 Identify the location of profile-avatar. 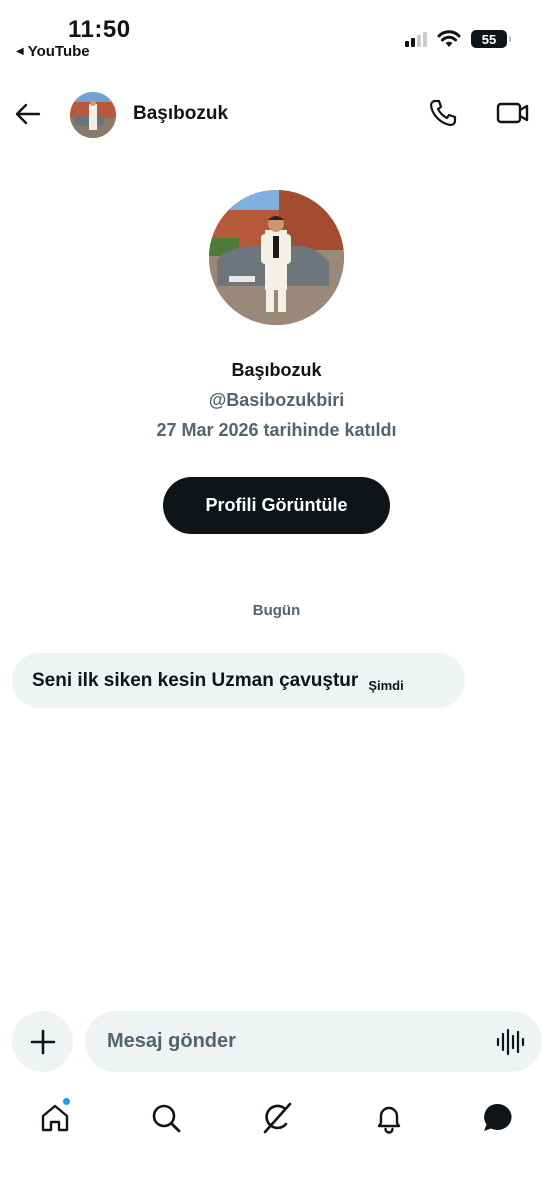
(276, 257).